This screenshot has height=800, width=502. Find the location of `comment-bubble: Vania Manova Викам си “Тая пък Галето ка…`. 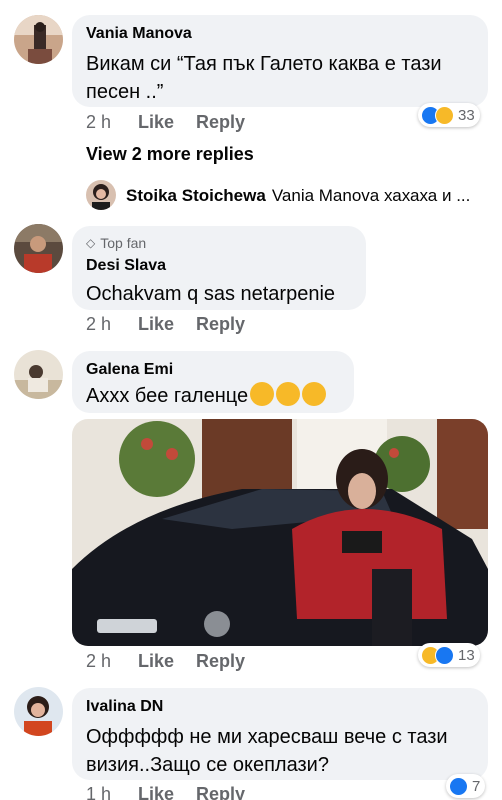

comment-bubble: Vania Manova Викам си “Тая пък Галето ка… is located at coordinates (280, 61).